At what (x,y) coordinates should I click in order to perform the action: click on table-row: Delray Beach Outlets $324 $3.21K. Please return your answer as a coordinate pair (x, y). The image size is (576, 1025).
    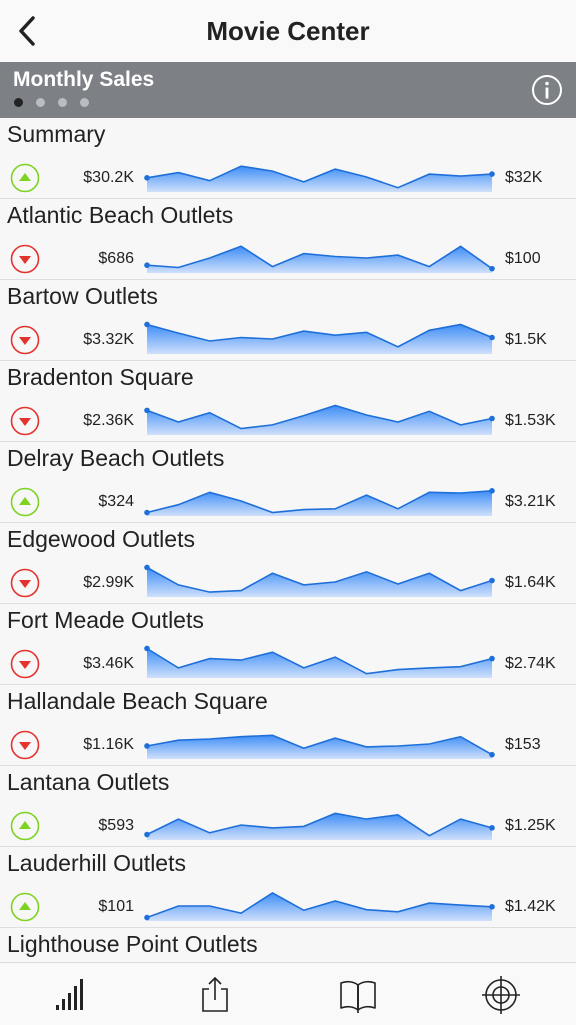
    Looking at the image, I should click on (288, 482).